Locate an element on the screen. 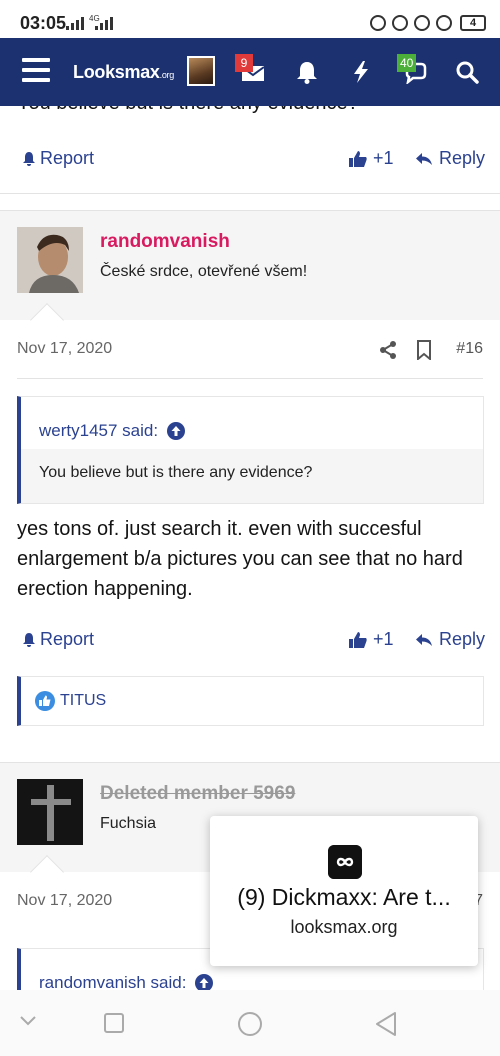 This screenshot has height=1056, width=500. quote-header: werty1457 said: is located at coordinates (252, 423).